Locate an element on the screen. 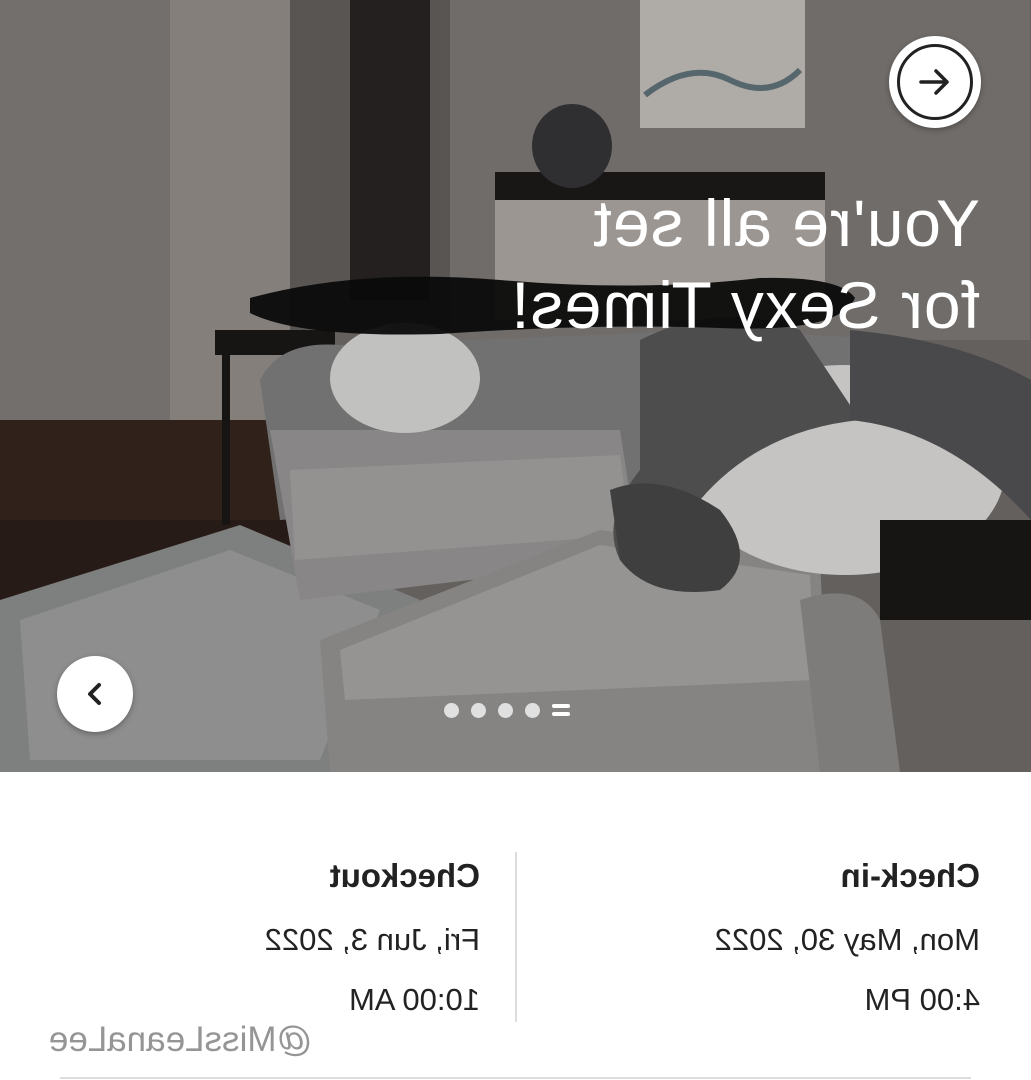  arrow-right-icon is located at coordinates (934, 82).